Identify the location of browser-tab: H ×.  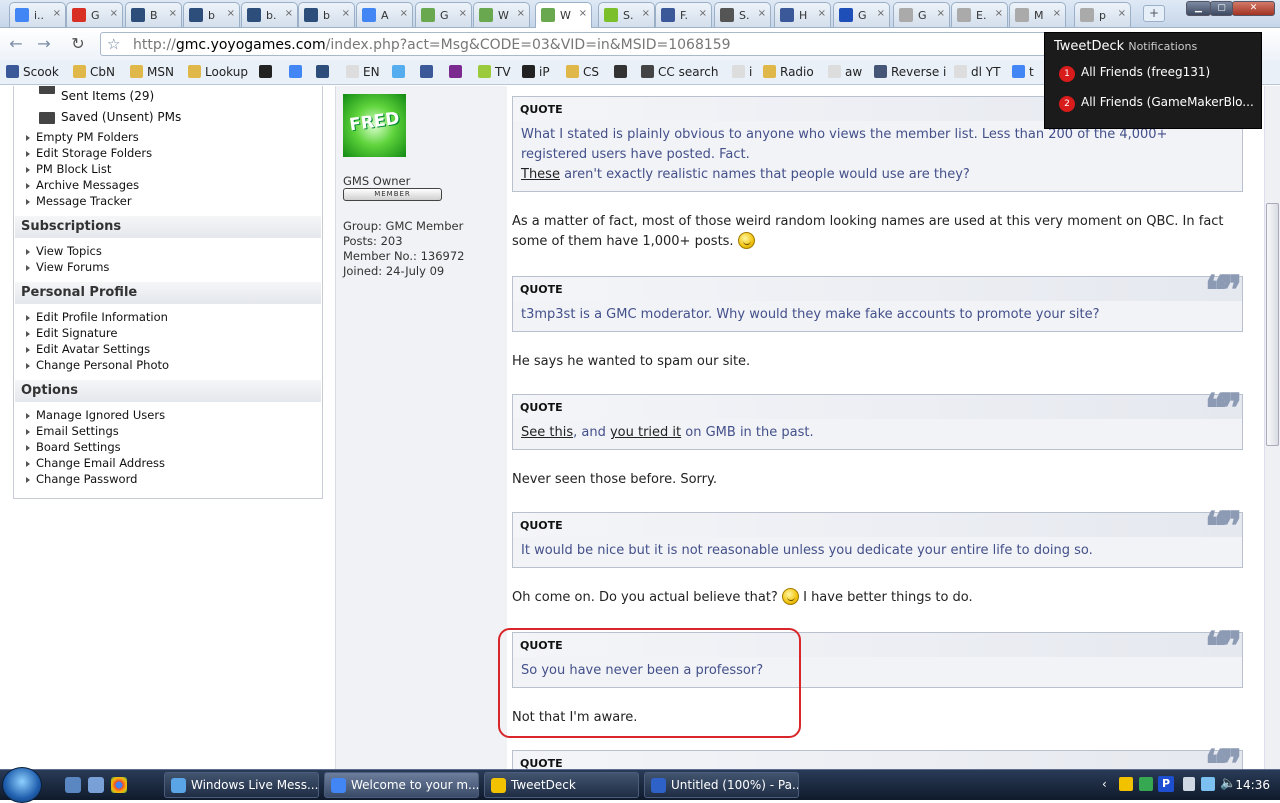
(802, 14).